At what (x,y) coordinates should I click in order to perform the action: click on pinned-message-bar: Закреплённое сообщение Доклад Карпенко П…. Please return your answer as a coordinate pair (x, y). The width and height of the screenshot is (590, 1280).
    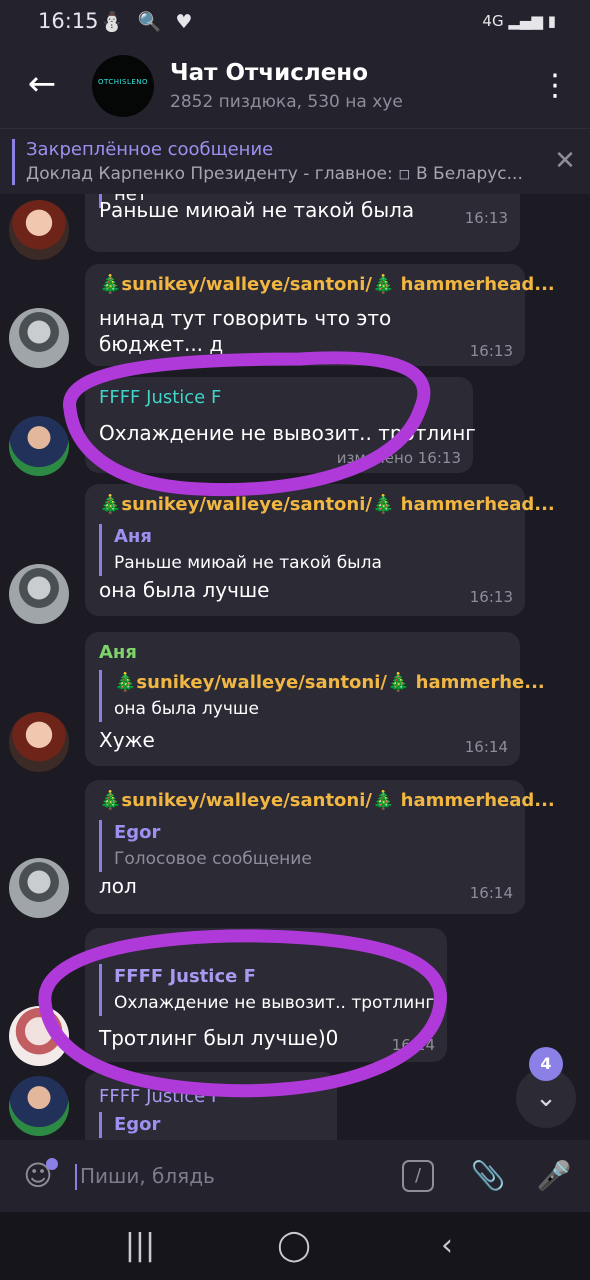
    Looking at the image, I should click on (295, 161).